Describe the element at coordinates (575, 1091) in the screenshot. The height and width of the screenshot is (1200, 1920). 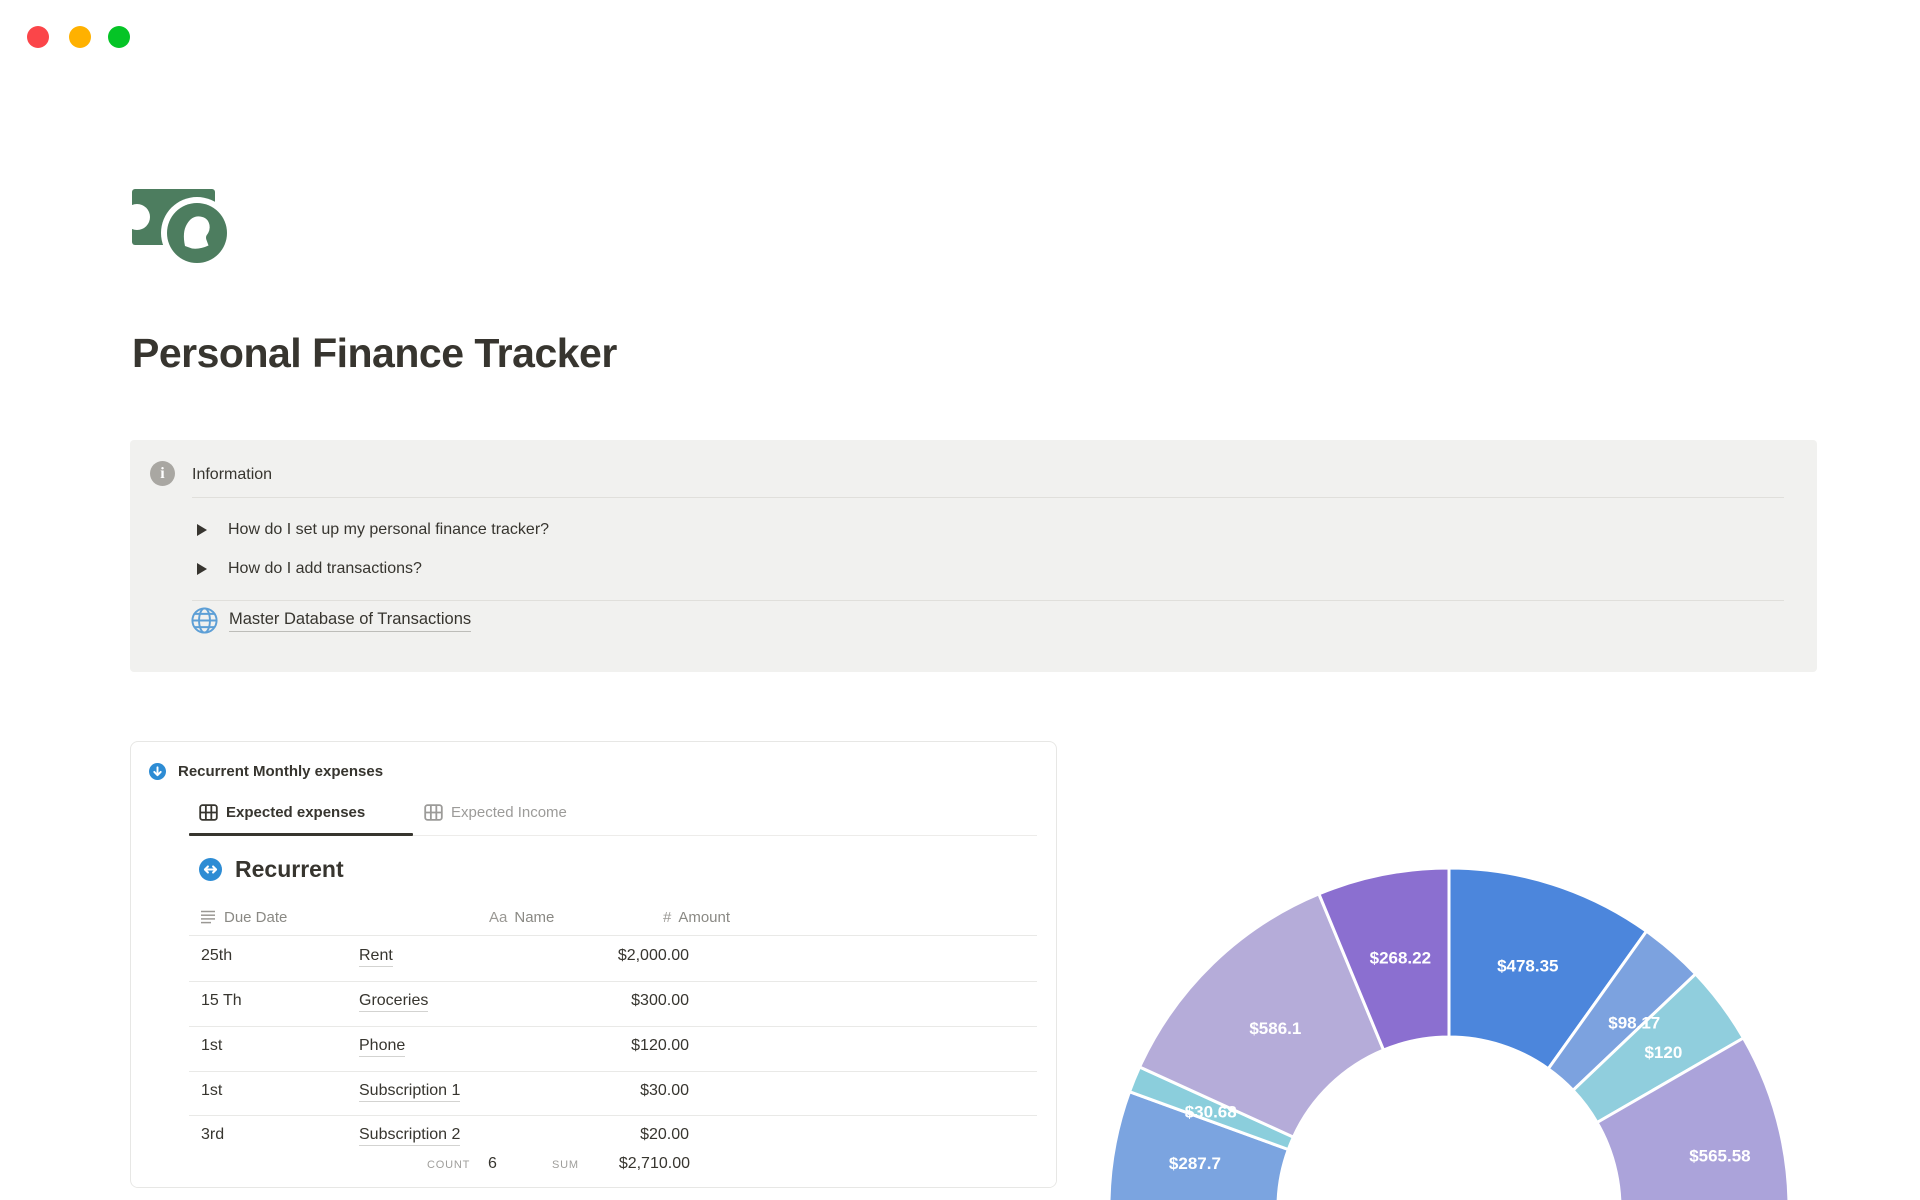
I see `cell-amount: $30.00` at that location.